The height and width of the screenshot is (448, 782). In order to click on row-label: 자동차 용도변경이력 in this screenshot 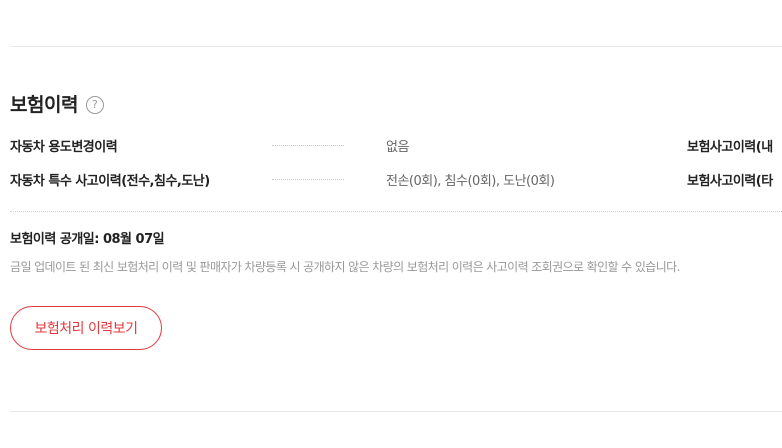, I will do `click(64, 147)`.